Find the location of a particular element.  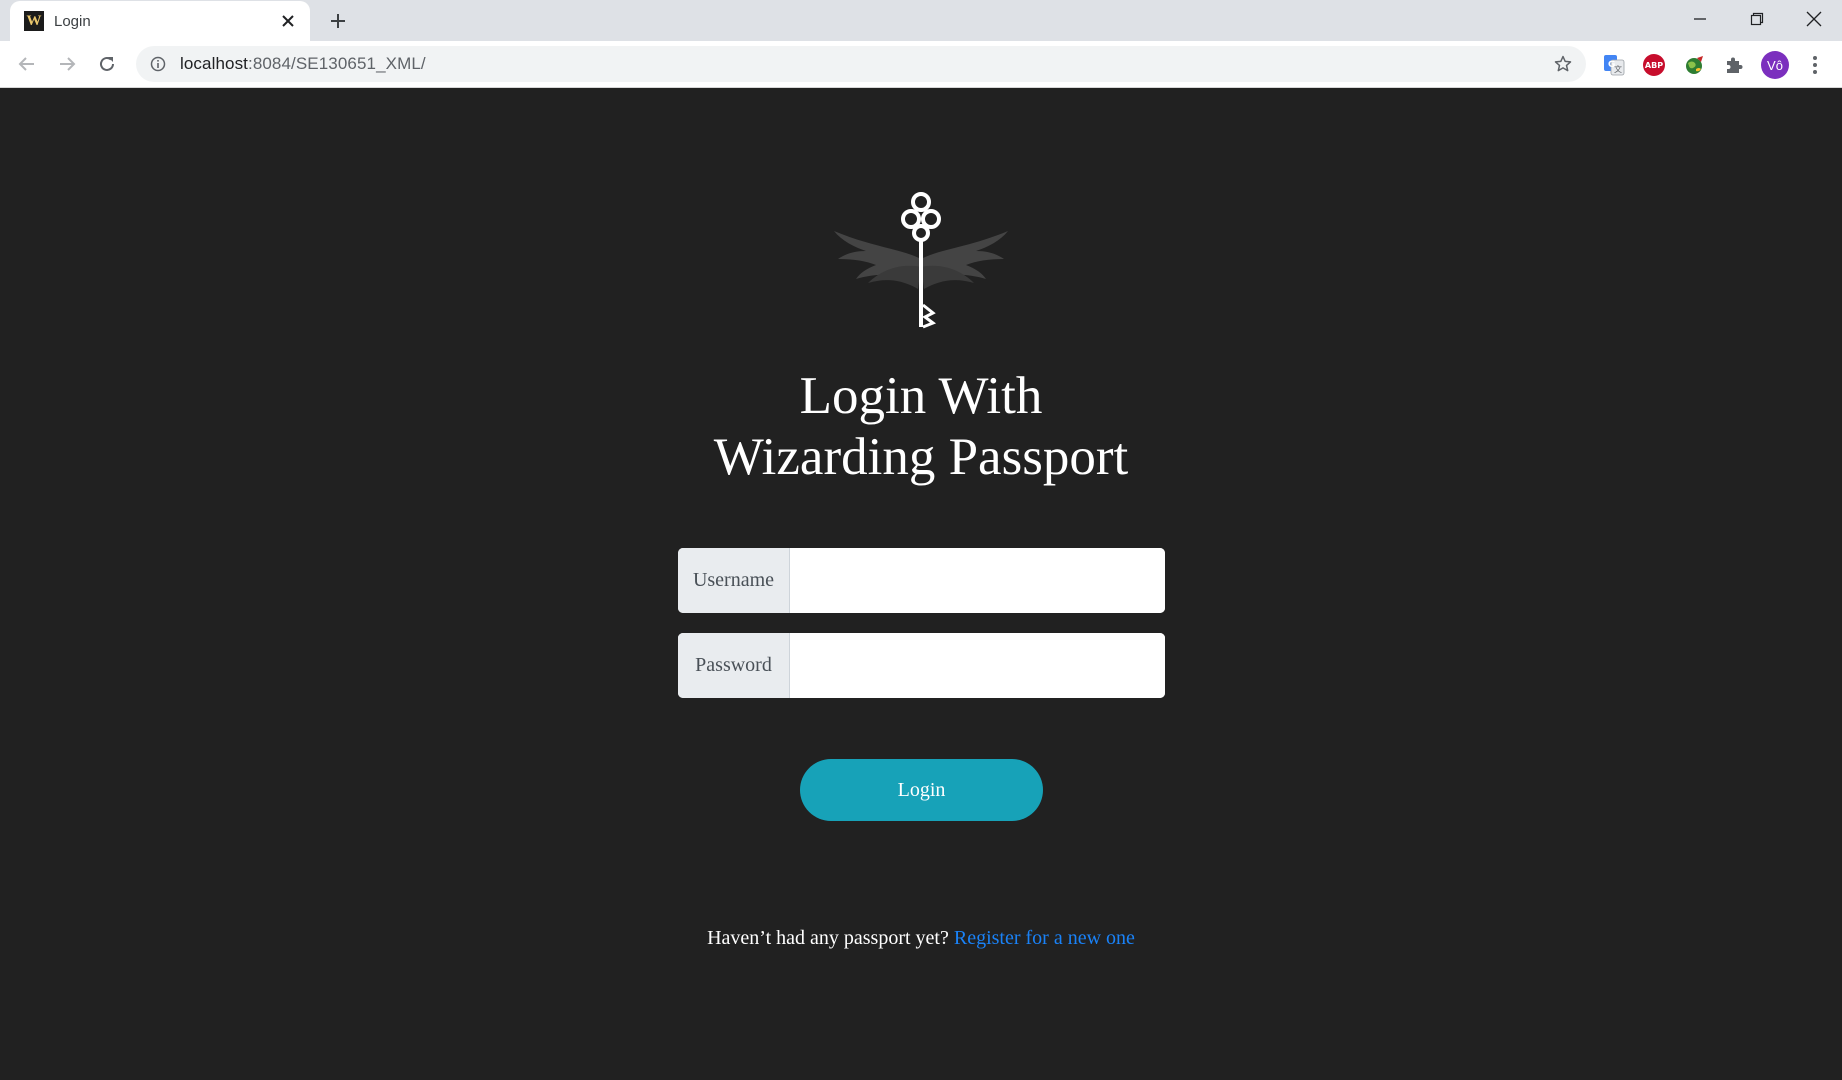

username-label: Username is located at coordinates (734, 580).